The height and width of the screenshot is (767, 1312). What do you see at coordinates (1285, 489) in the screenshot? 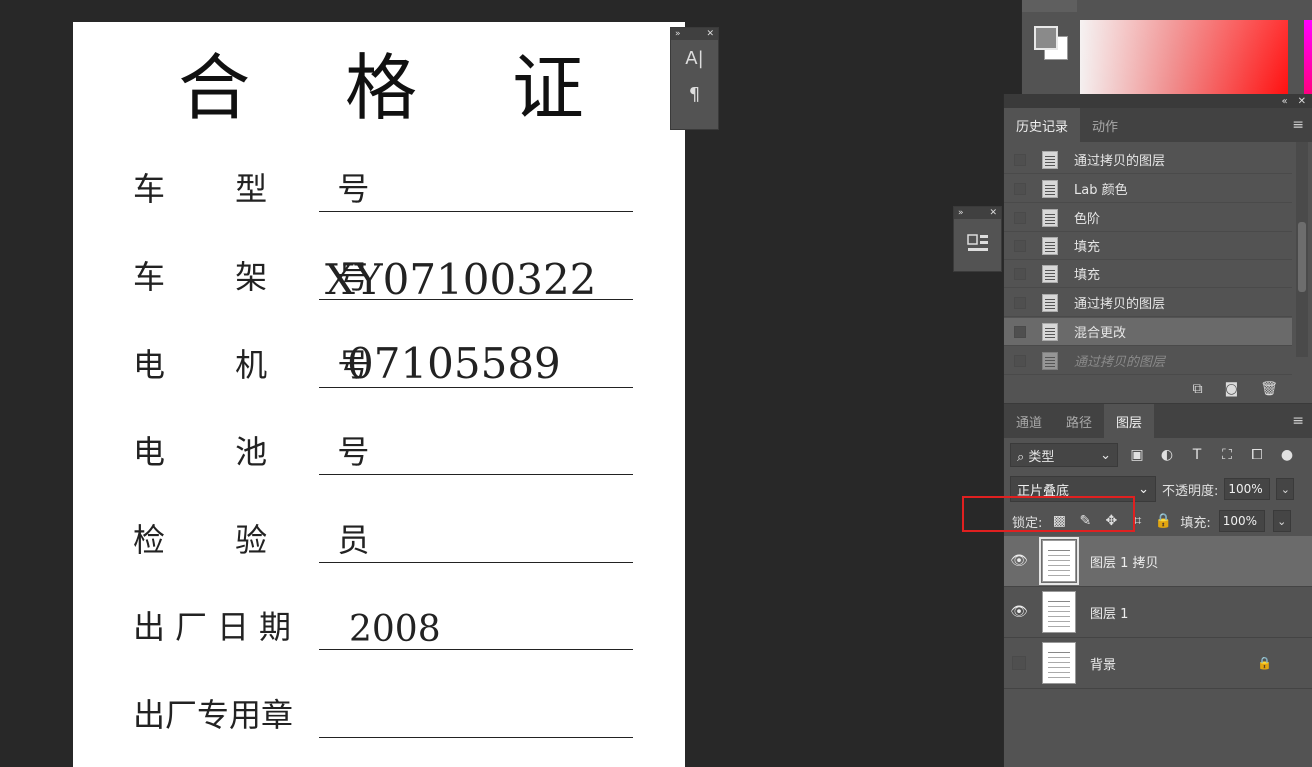
I see `opacity-dropdown-icon: ⌄` at bounding box center [1285, 489].